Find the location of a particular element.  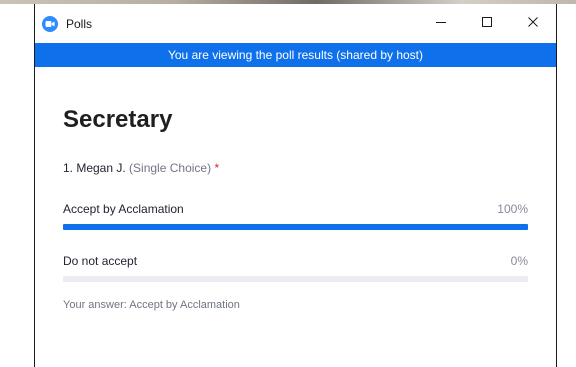

poll-title: Secretary is located at coordinates (118, 119).